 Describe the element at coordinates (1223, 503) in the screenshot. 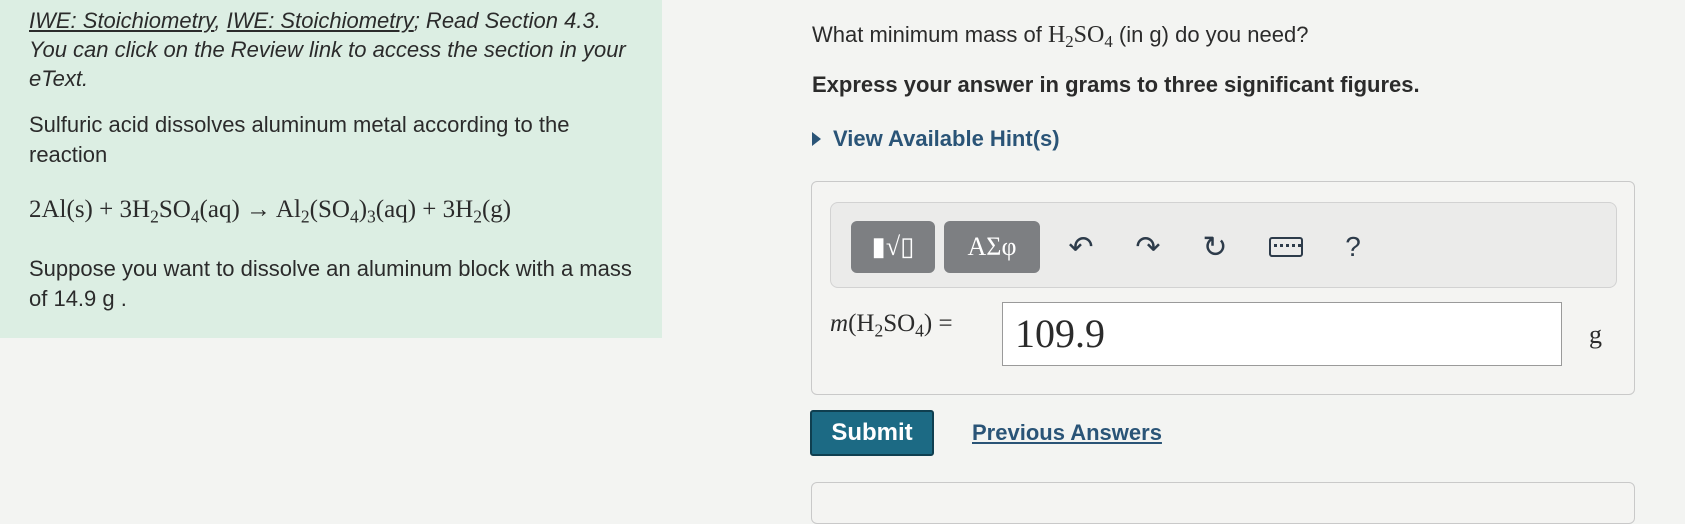

I see `feedback-area` at that location.